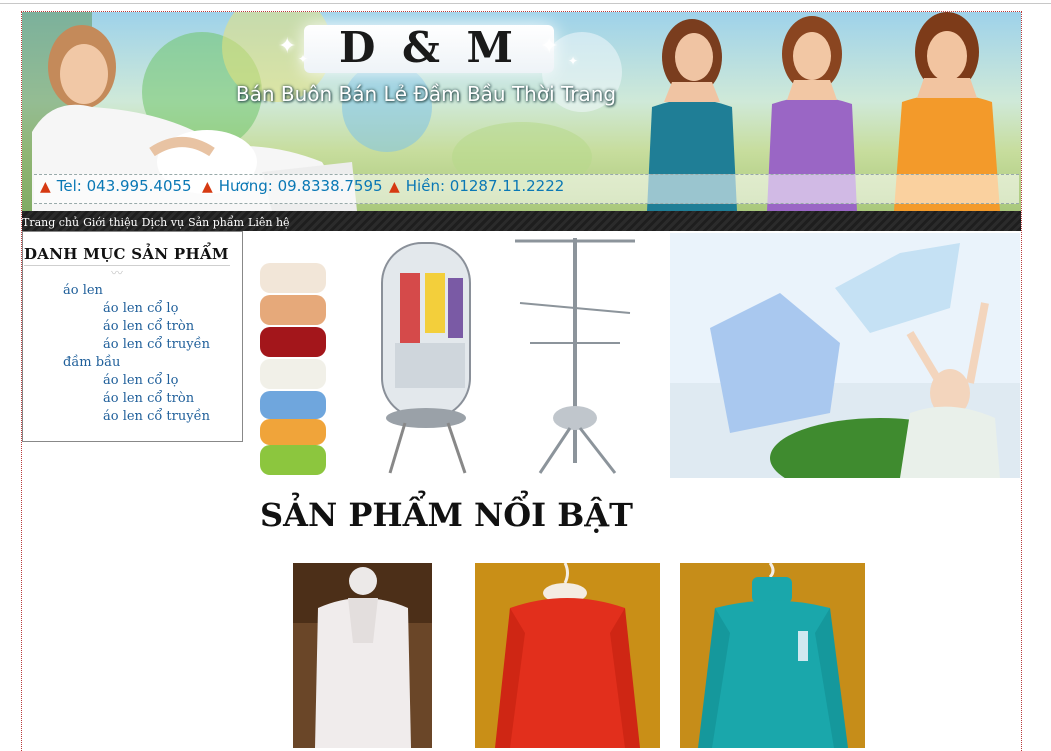 This screenshot has width=1051, height=751. What do you see at coordinates (477, 186) in the screenshot?
I see `contact-hien: ▲ Hiền: 01287.11.2222` at bounding box center [477, 186].